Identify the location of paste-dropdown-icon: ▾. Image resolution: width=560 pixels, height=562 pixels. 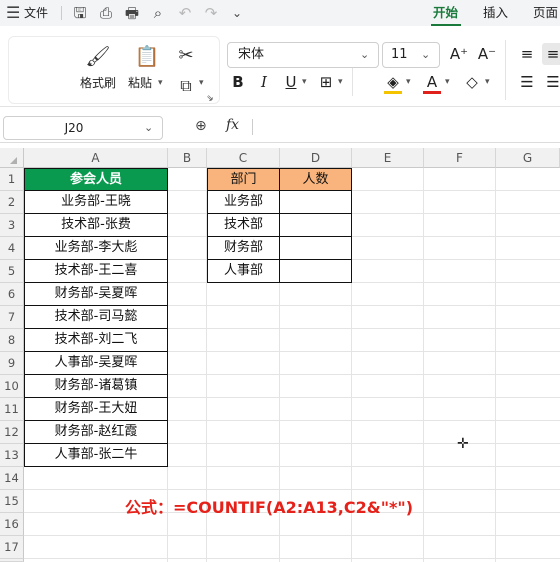
(160, 83).